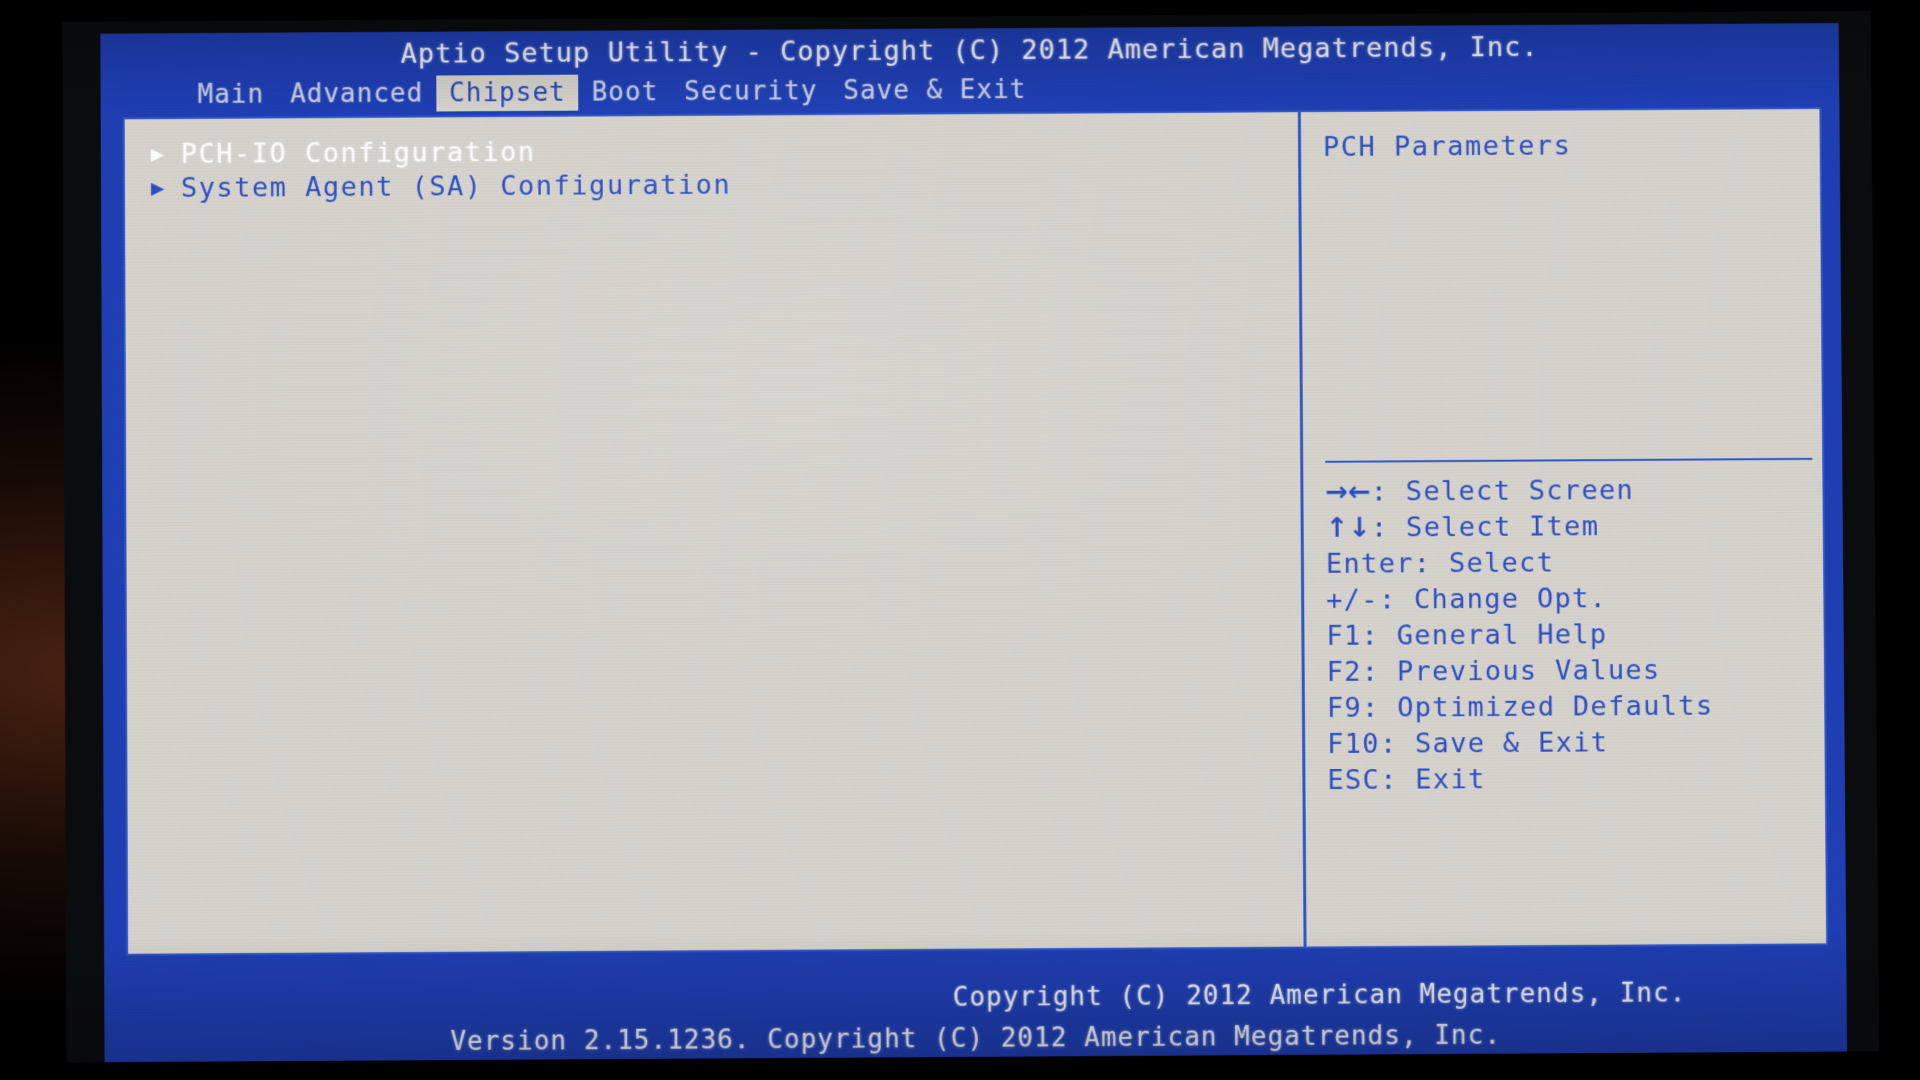  I want to click on key-legend-exit: ESC: Exit, so click(1576, 783).